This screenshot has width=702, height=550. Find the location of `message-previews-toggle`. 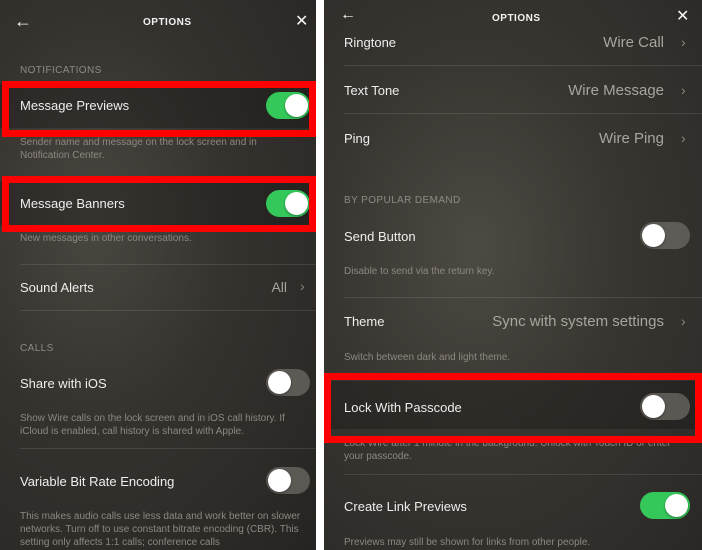

message-previews-toggle is located at coordinates (288, 105).